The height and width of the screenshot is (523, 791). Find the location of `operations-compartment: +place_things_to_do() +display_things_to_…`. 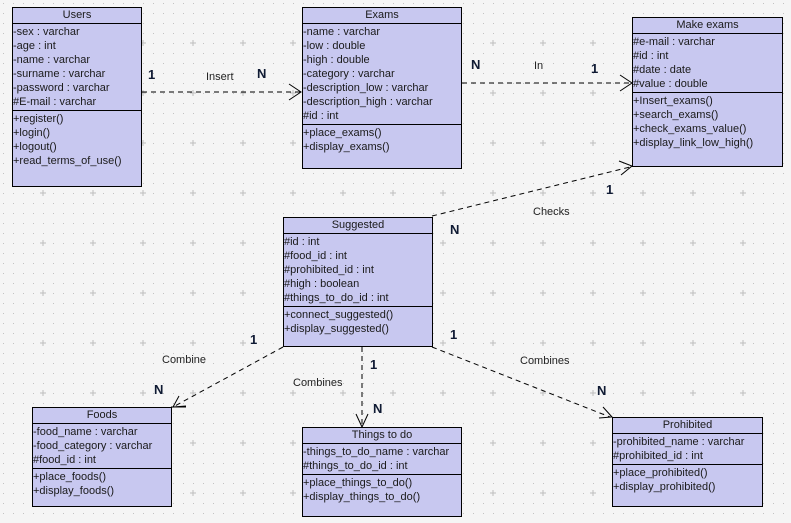

operations-compartment: +place_things_to_do() +display_things_to_… is located at coordinates (382, 490).